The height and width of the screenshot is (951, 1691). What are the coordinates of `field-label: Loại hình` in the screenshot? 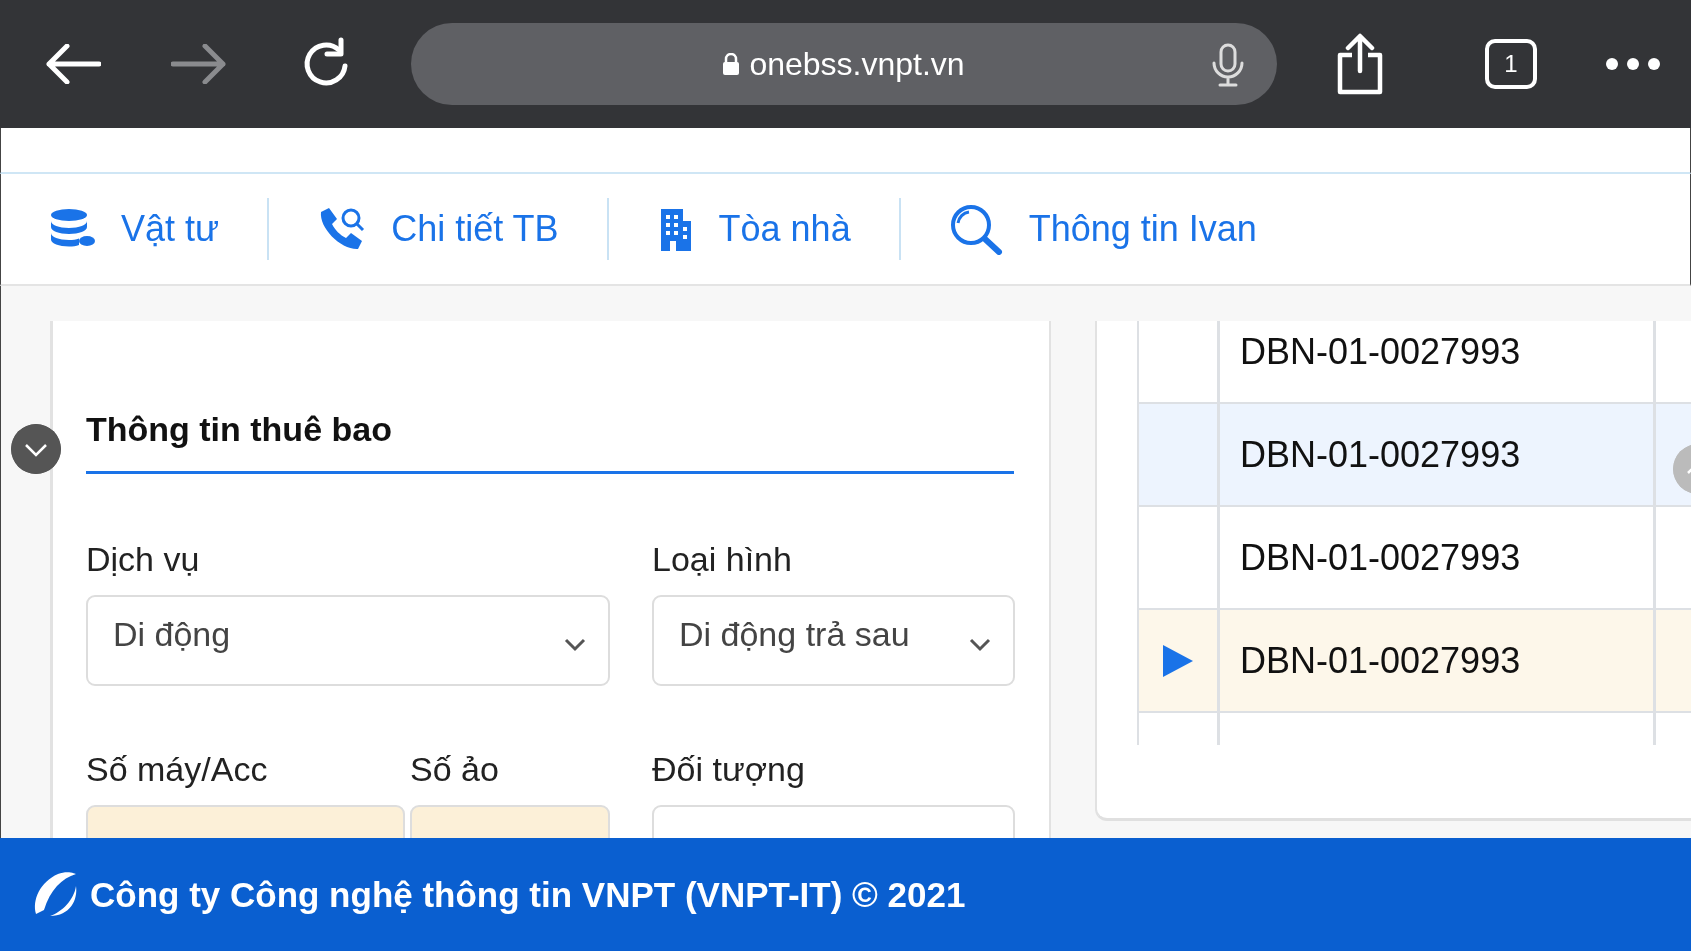 It's located at (722, 559).